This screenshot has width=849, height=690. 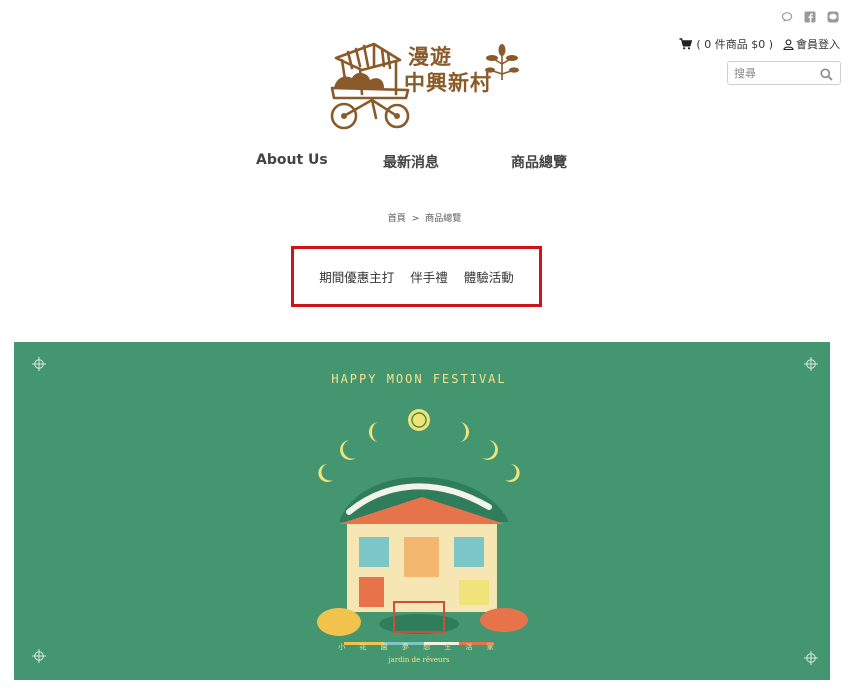 What do you see at coordinates (502, 62) in the screenshot?
I see `leaf-decoration-icon` at bounding box center [502, 62].